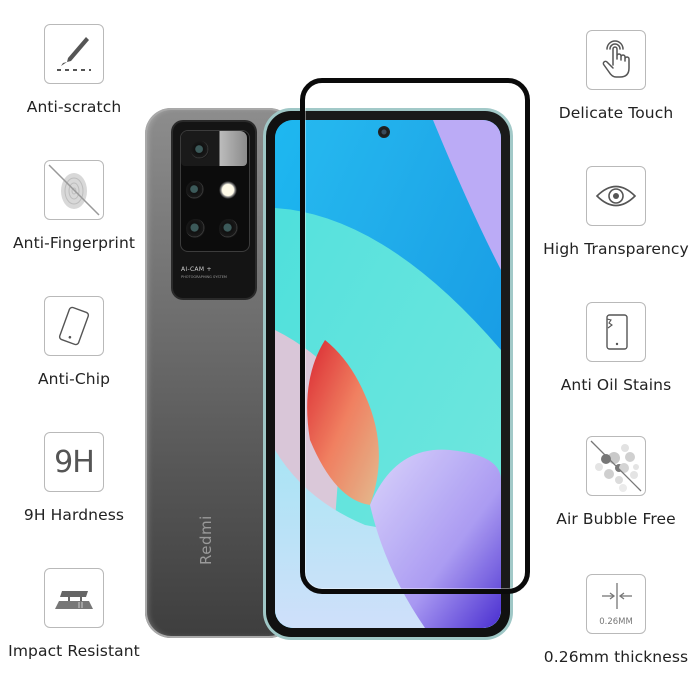  I want to click on feature-delicate-touch: Delicate Touch, so click(616, 76).